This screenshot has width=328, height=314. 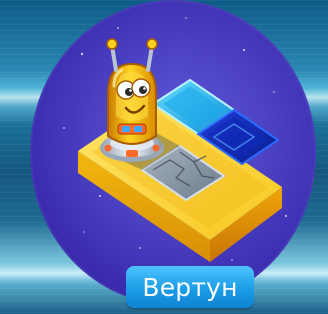 I want to click on level-name-text: Вертун, so click(x=190, y=287).